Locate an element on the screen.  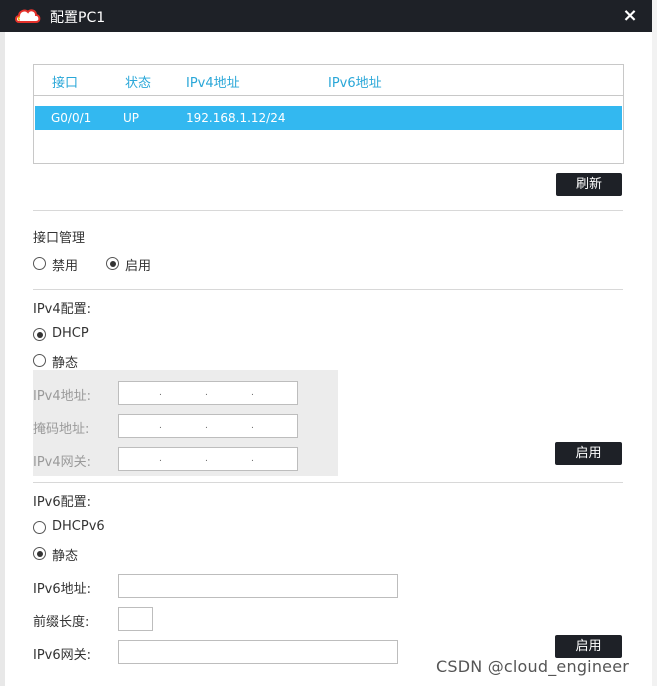
radio-ipv4-dhcp is located at coordinates (39, 334).